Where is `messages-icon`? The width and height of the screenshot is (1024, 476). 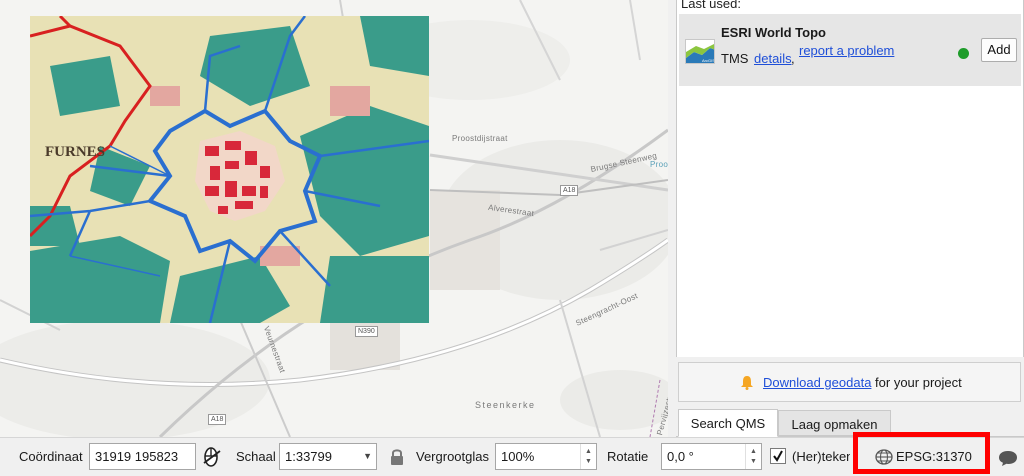
messages-icon is located at coordinates (1008, 459).